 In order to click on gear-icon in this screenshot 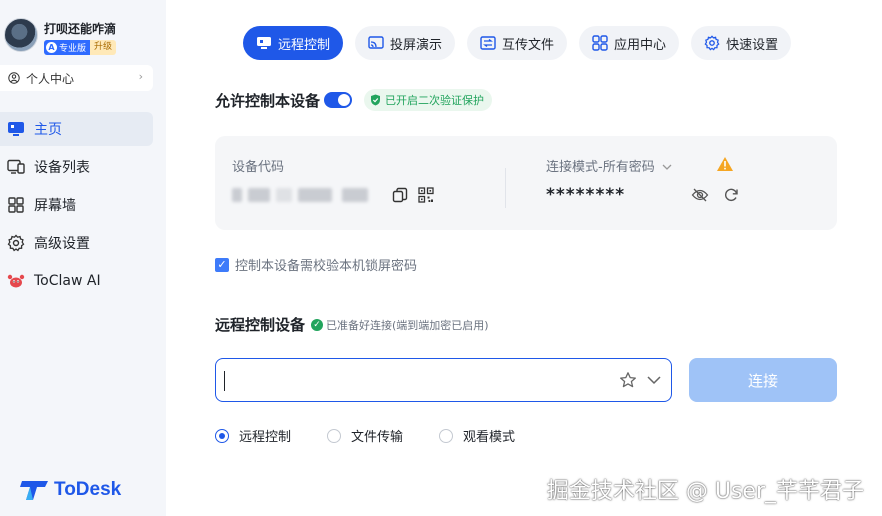, I will do `click(16, 243)`.